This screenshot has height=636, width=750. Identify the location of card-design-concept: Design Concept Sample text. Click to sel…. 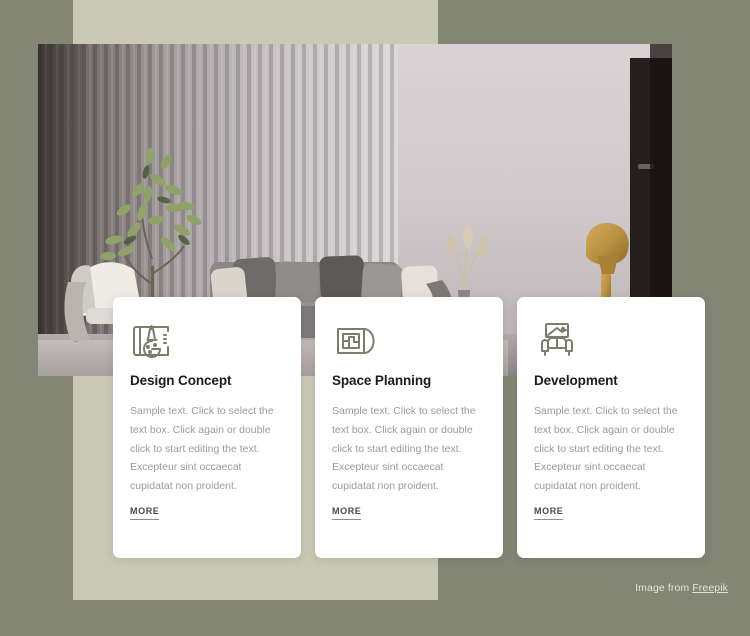
(207, 427).